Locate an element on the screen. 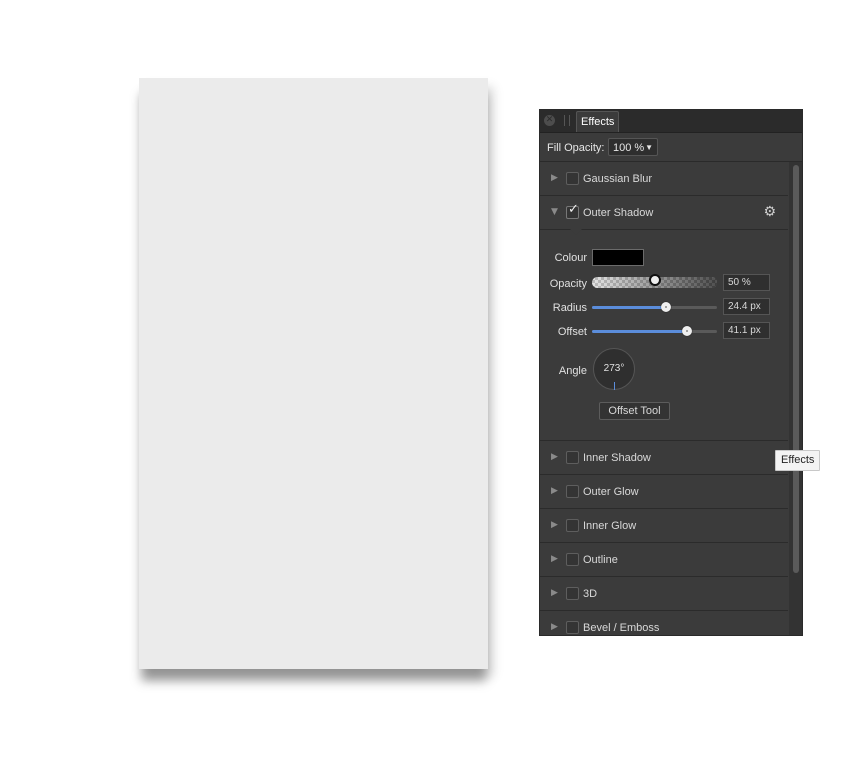 This screenshot has height=771, width=843. opacity-label: Opacity is located at coordinates (568, 284).